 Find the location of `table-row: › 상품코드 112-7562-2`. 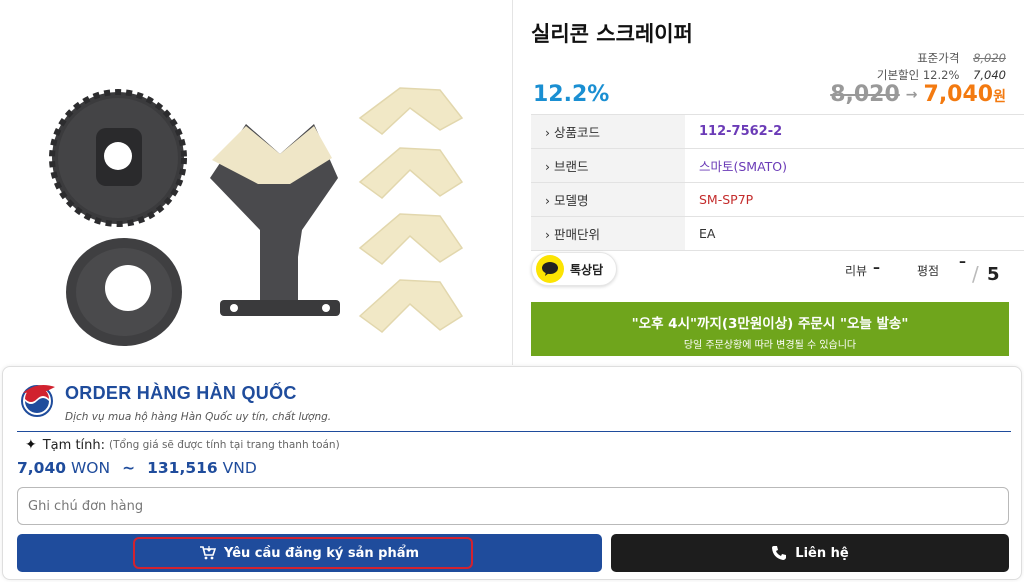

table-row: › 상품코드 112-7562-2 is located at coordinates (777, 131).